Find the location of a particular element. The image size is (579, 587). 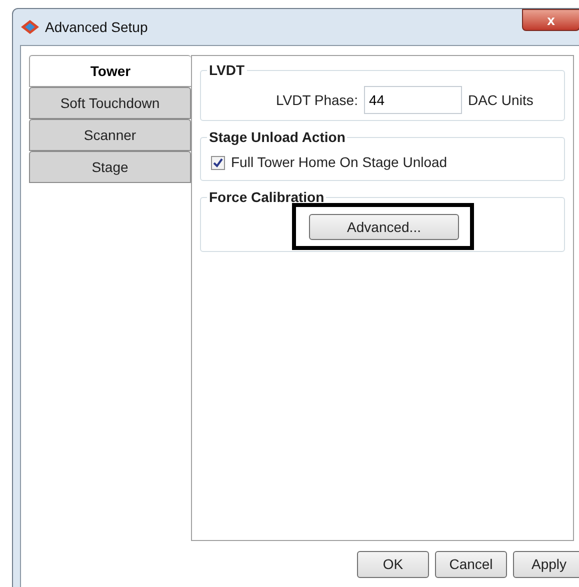

dialog-button: Apply is located at coordinates (546, 564).